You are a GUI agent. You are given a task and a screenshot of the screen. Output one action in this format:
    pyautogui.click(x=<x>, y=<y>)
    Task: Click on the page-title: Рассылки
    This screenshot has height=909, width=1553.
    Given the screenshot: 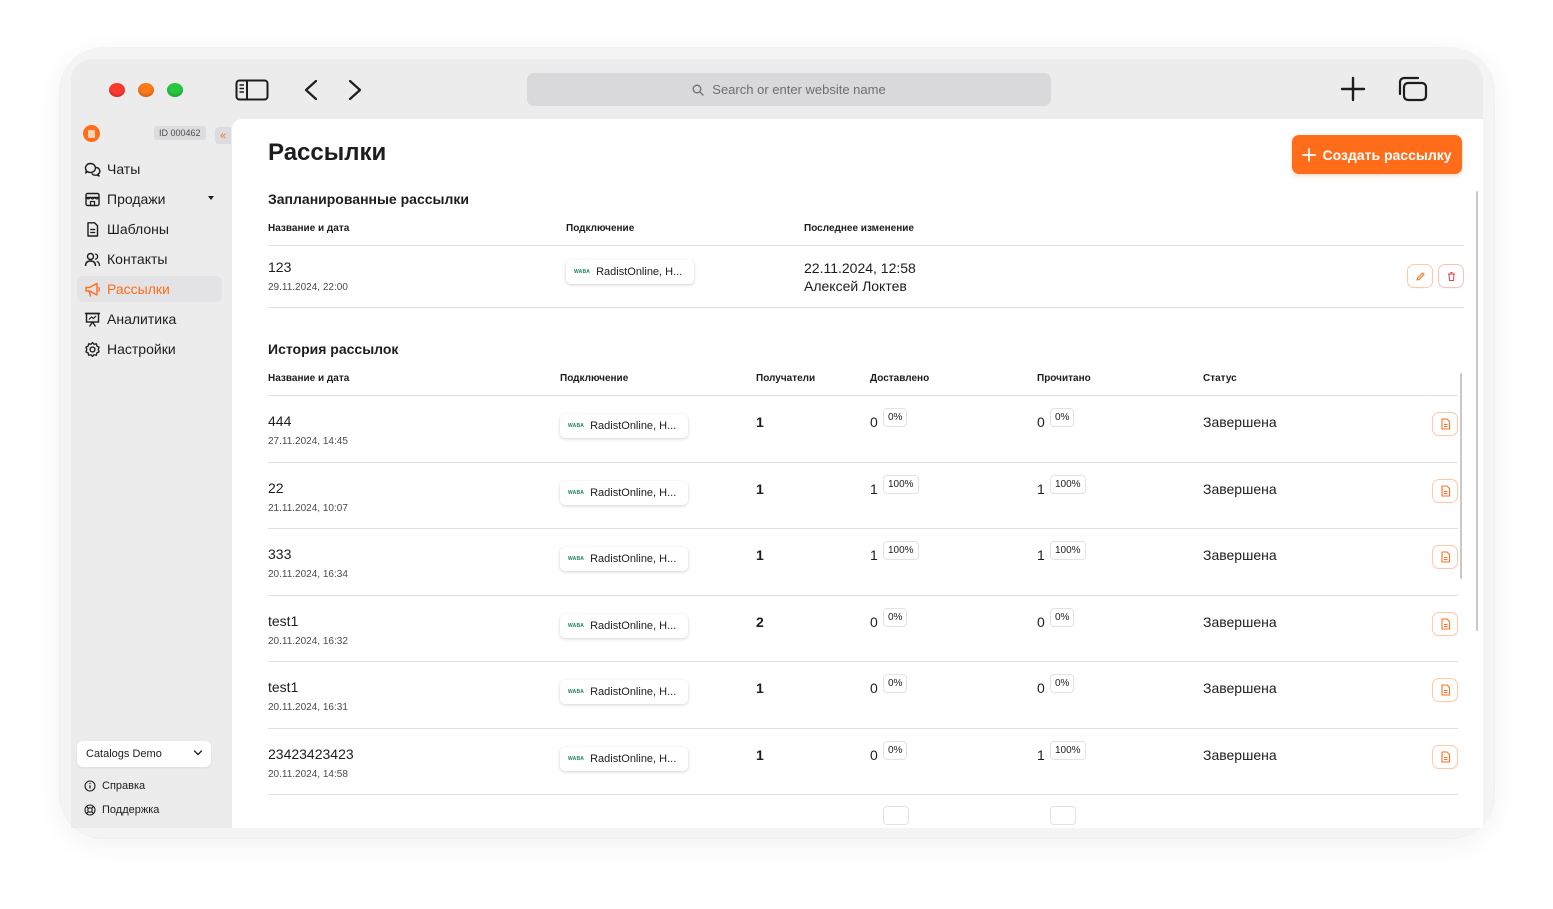 What is the action you would take?
    pyautogui.click(x=327, y=152)
    